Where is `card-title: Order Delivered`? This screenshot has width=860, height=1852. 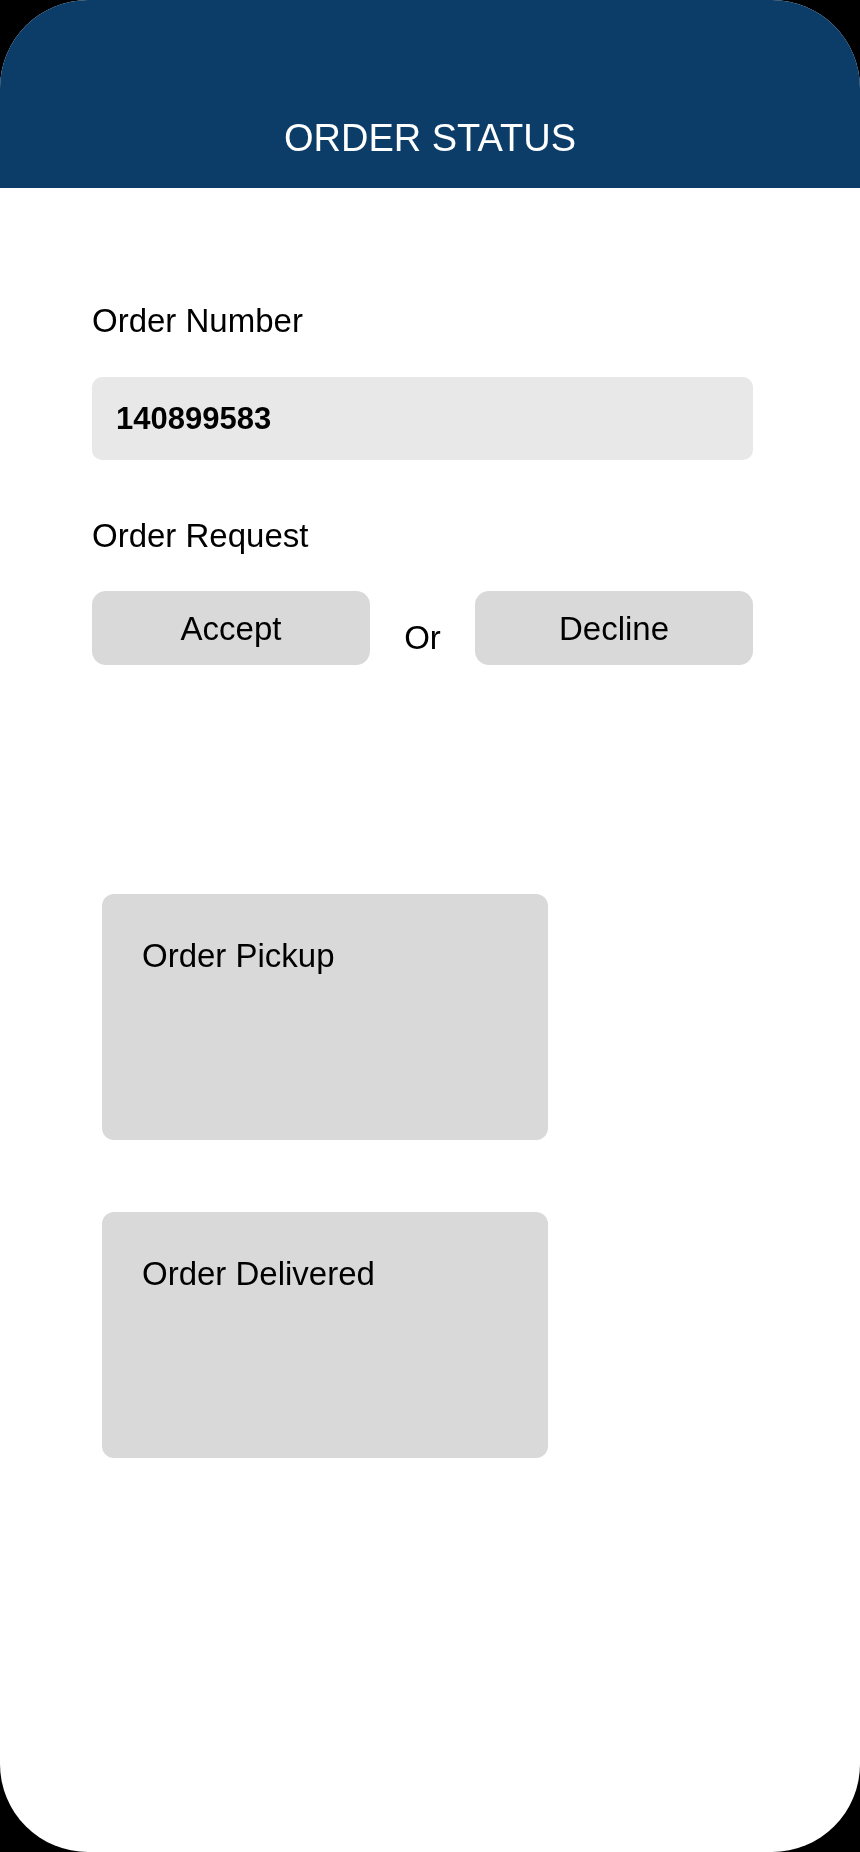 card-title: Order Delivered is located at coordinates (258, 1273).